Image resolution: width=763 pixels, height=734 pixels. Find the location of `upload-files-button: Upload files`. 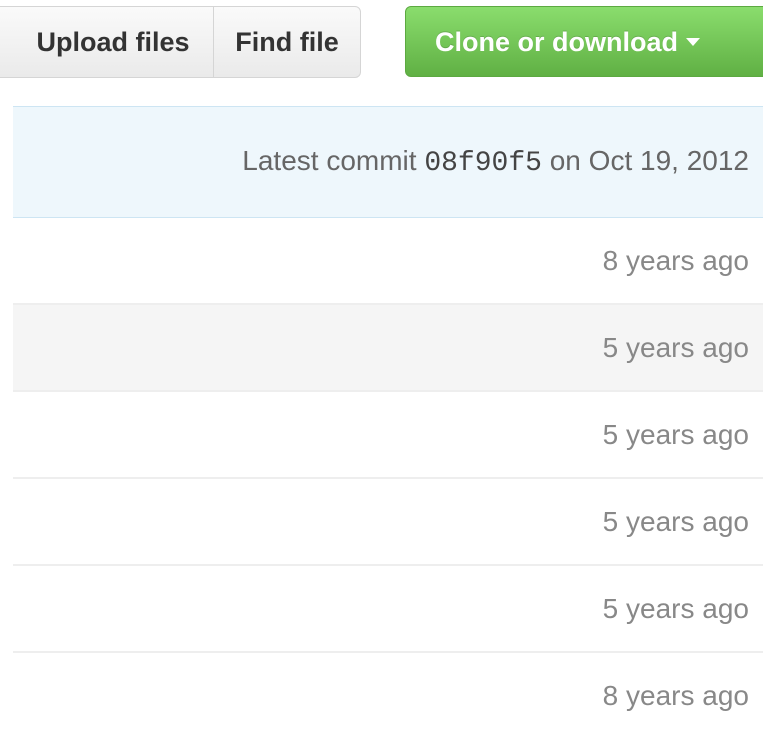

upload-files-button: Upload files is located at coordinates (107, 42).